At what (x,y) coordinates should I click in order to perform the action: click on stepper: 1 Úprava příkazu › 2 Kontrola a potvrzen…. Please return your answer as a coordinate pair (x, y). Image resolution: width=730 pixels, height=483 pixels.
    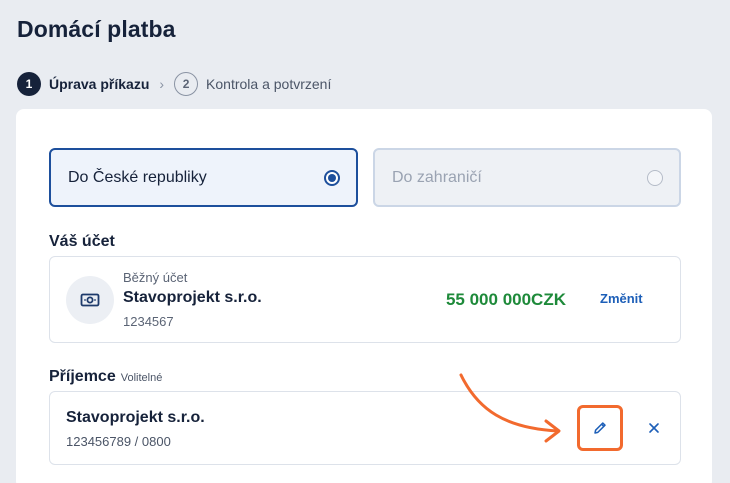
    Looking at the image, I should click on (174, 84).